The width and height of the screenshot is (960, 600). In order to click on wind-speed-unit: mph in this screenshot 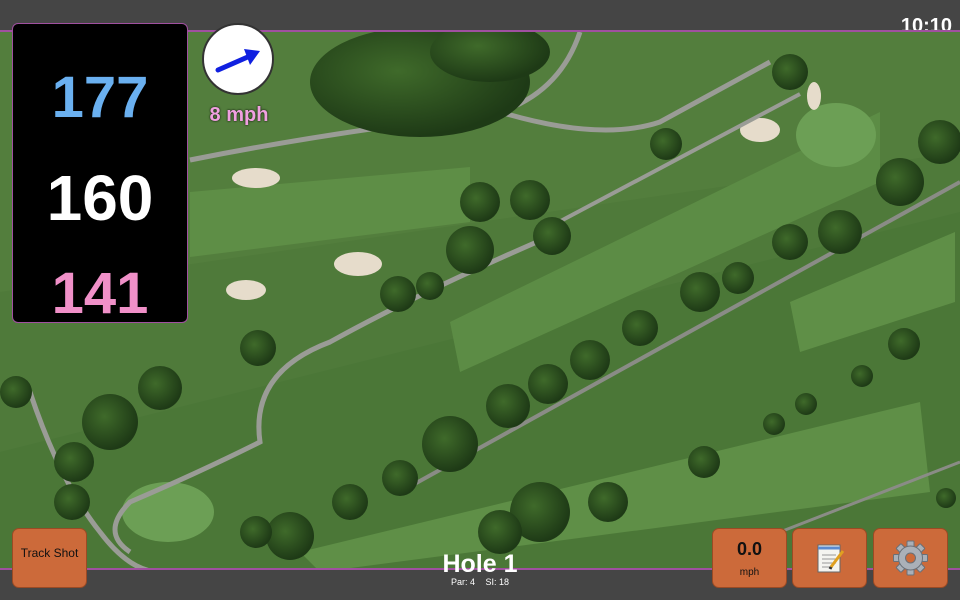, I will do `click(749, 572)`.